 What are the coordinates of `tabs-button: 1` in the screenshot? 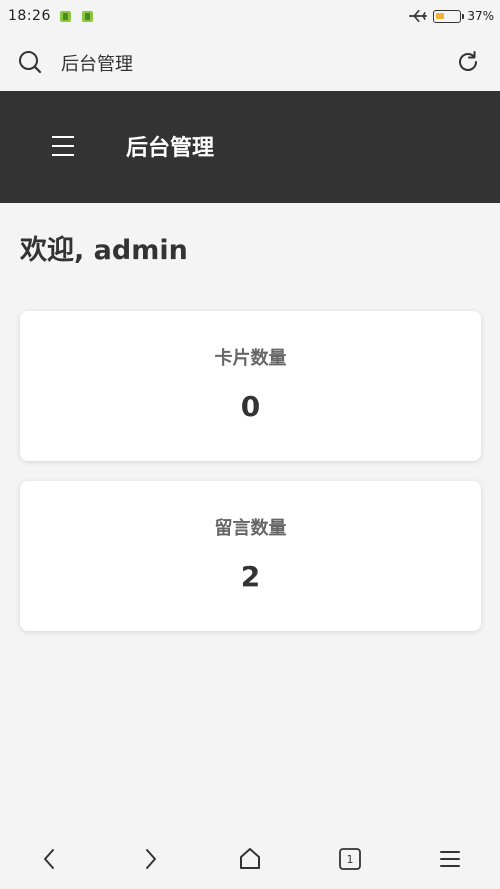 It's located at (350, 859).